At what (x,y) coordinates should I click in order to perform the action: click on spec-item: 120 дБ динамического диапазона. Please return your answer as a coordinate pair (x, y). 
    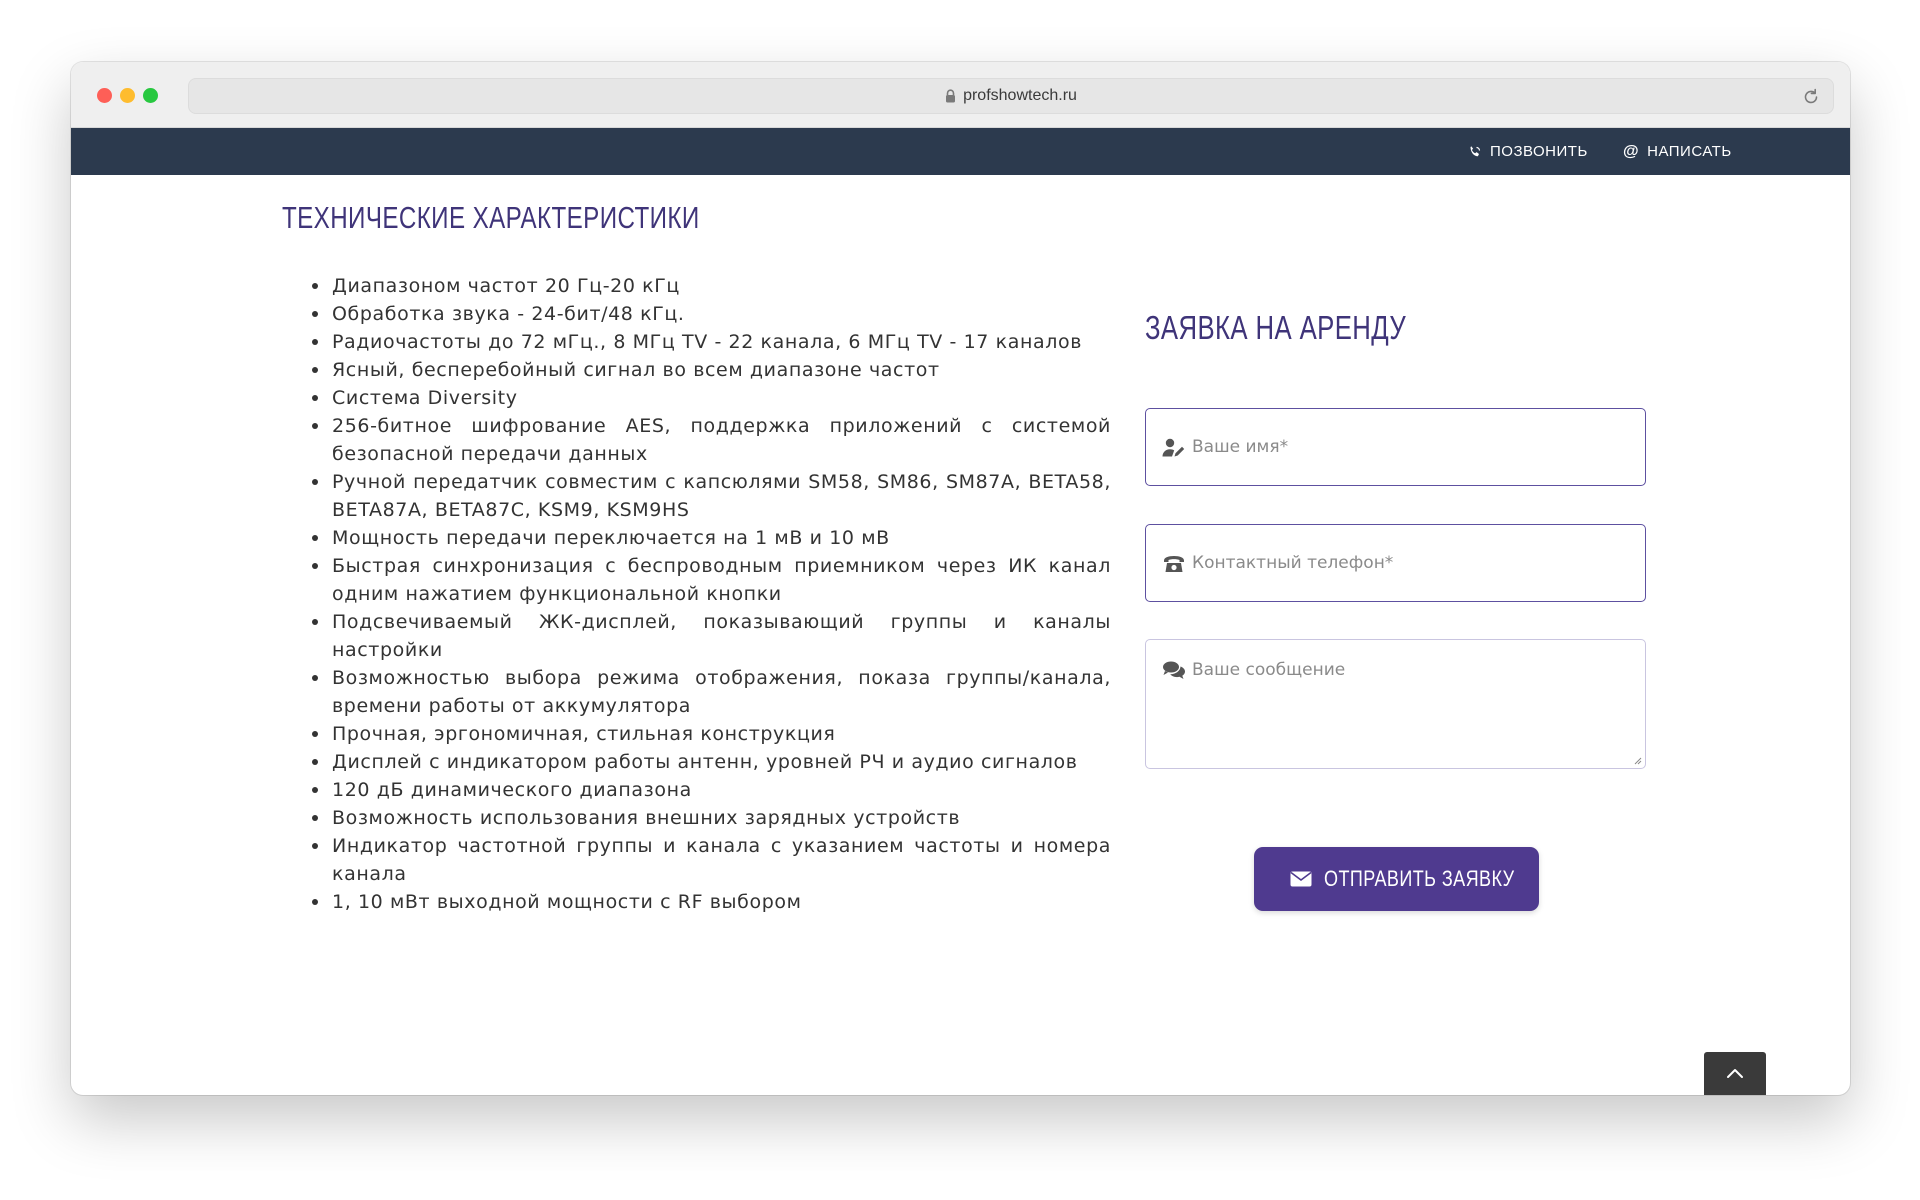
    Looking at the image, I should click on (711, 790).